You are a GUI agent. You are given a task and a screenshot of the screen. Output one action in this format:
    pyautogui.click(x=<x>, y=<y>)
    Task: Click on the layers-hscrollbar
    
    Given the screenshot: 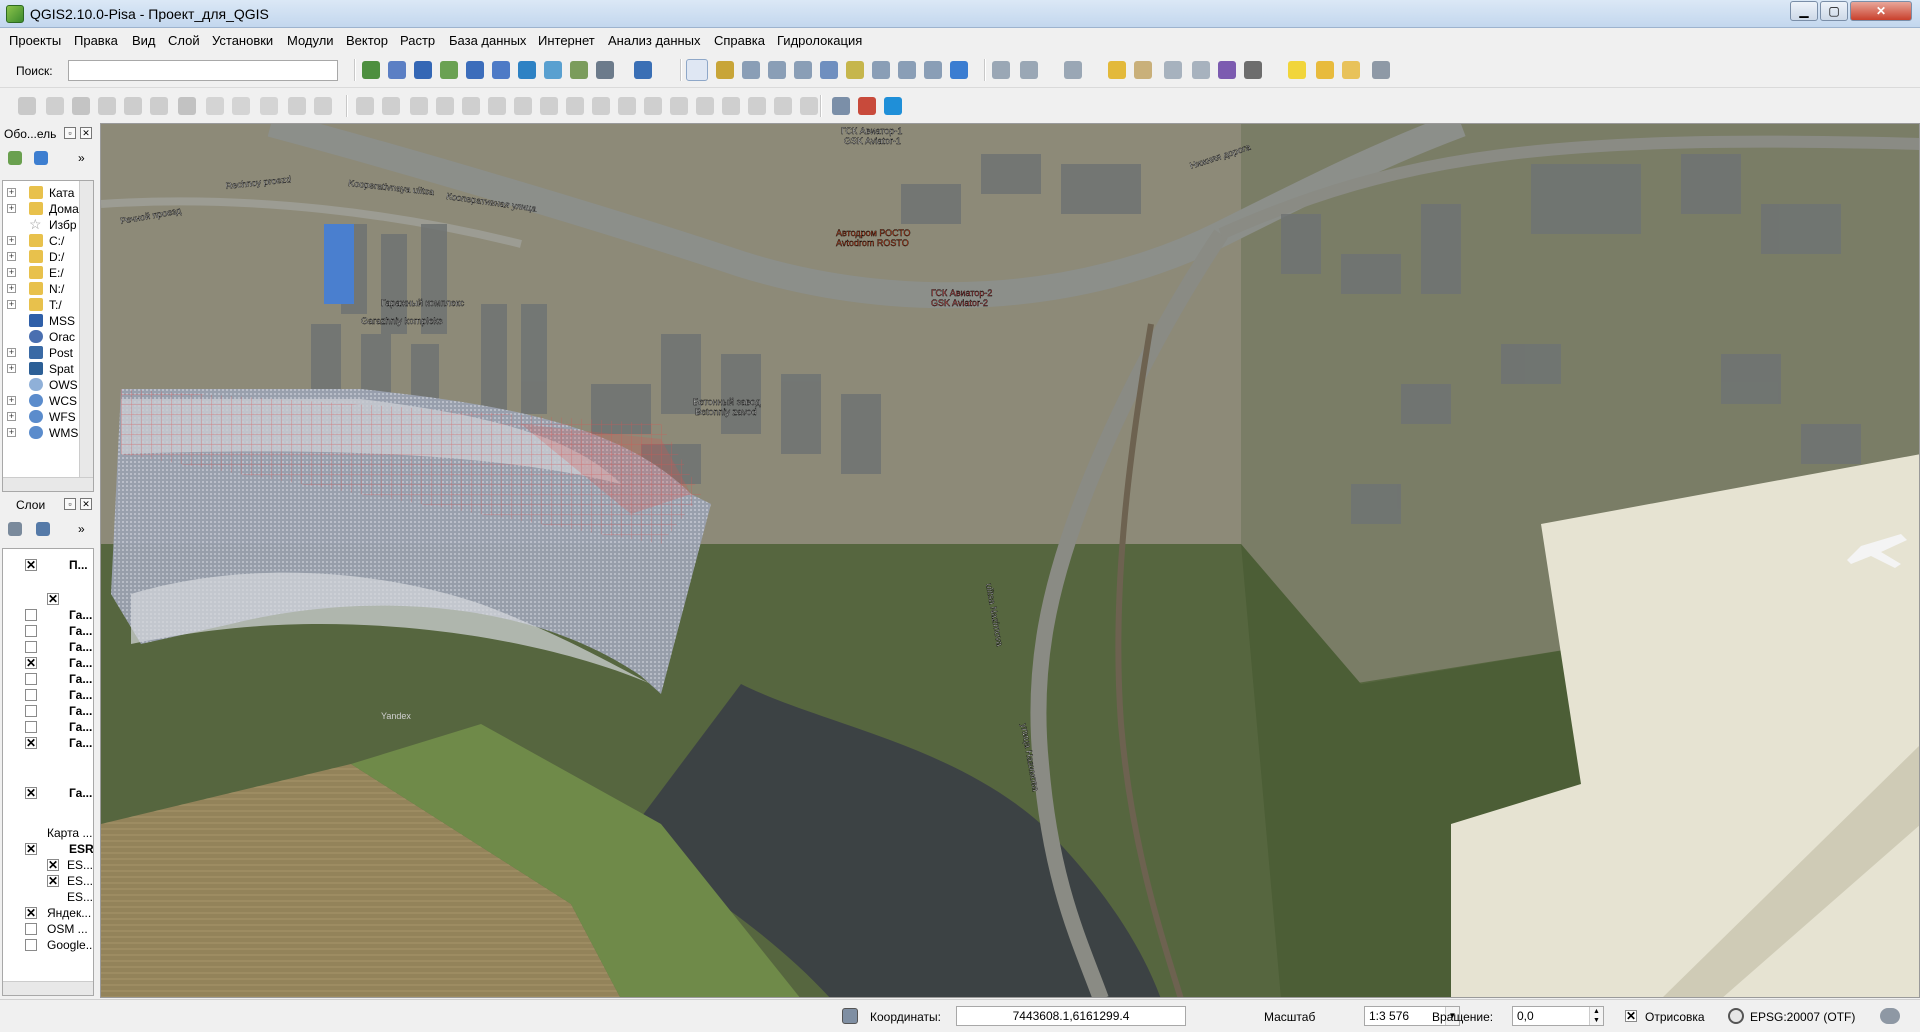 What is the action you would take?
    pyautogui.click(x=48, y=988)
    